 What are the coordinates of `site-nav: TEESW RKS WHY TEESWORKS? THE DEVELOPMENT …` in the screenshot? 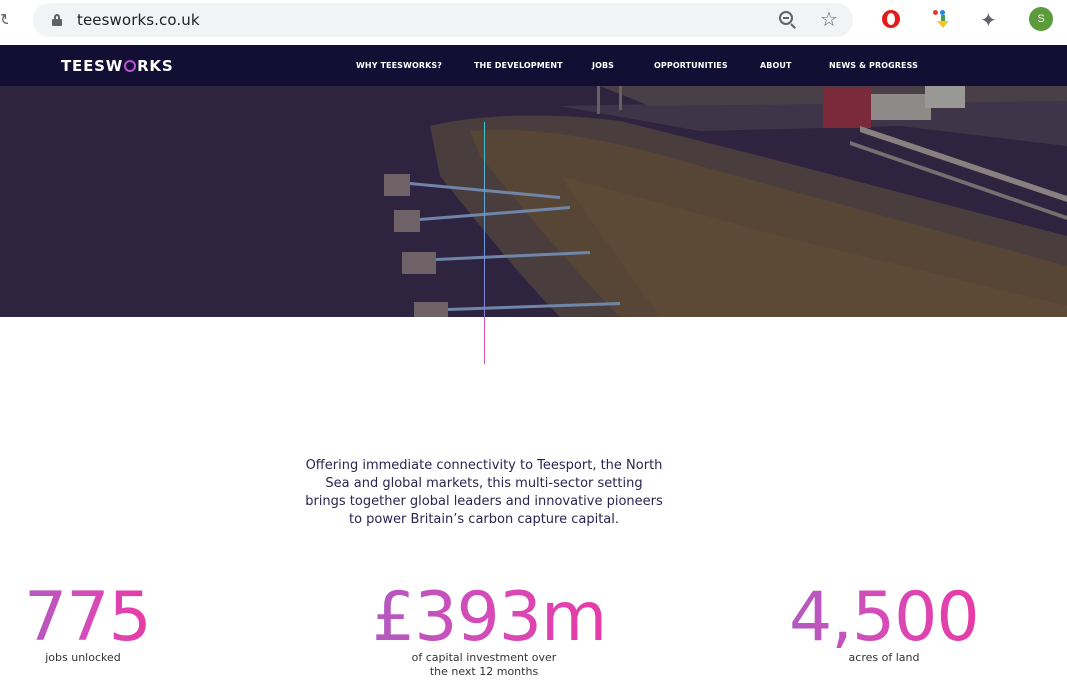 It's located at (533, 65).